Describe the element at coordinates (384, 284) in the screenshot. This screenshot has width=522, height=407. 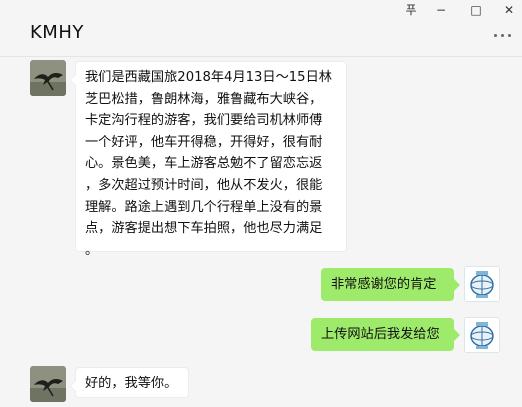
I see `message-text: 非常感谢您的肯定` at that location.